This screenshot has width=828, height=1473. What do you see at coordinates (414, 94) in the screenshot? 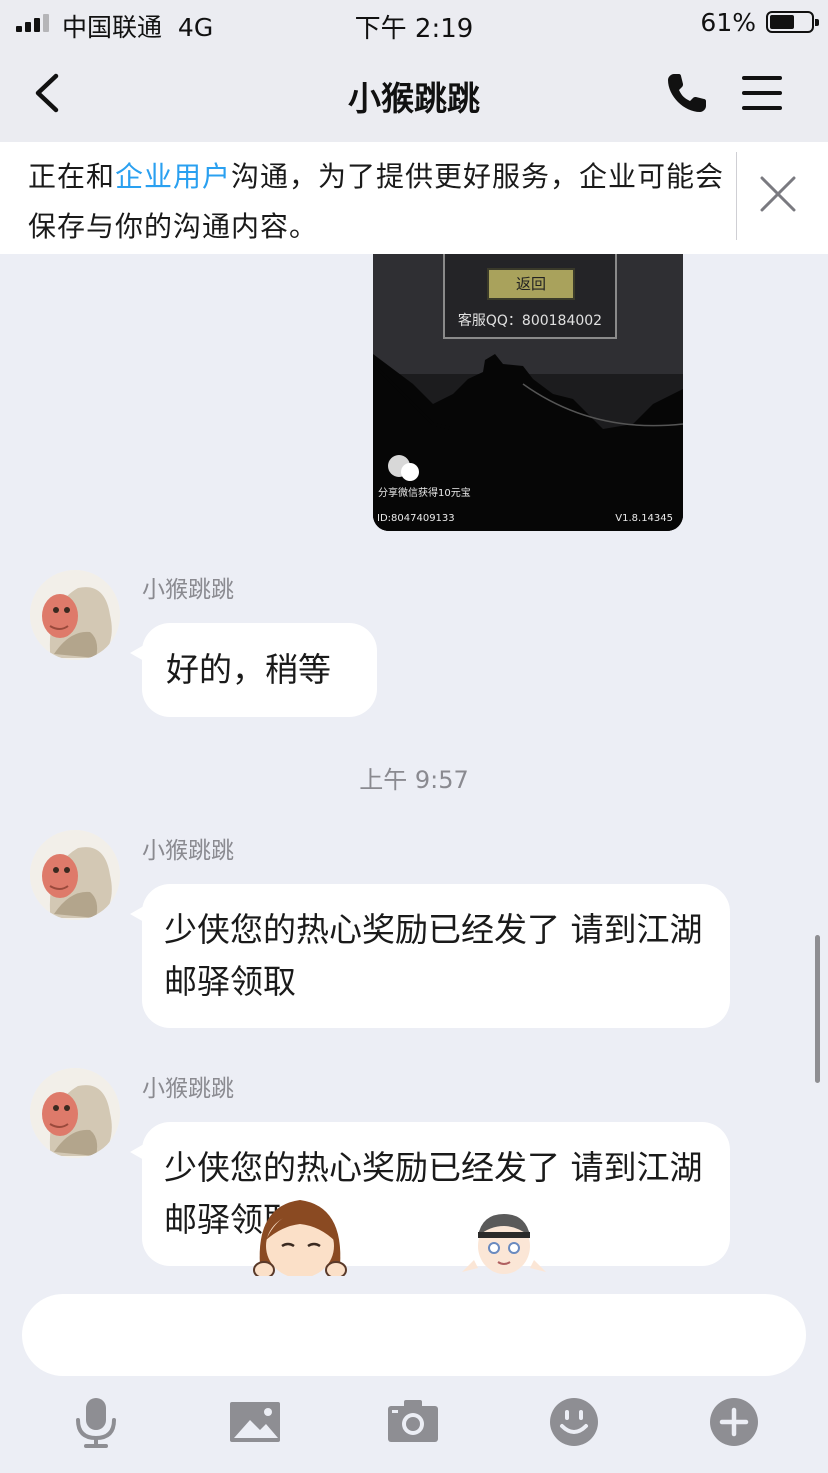
I see `nav-bar: 小猴跳跳` at bounding box center [414, 94].